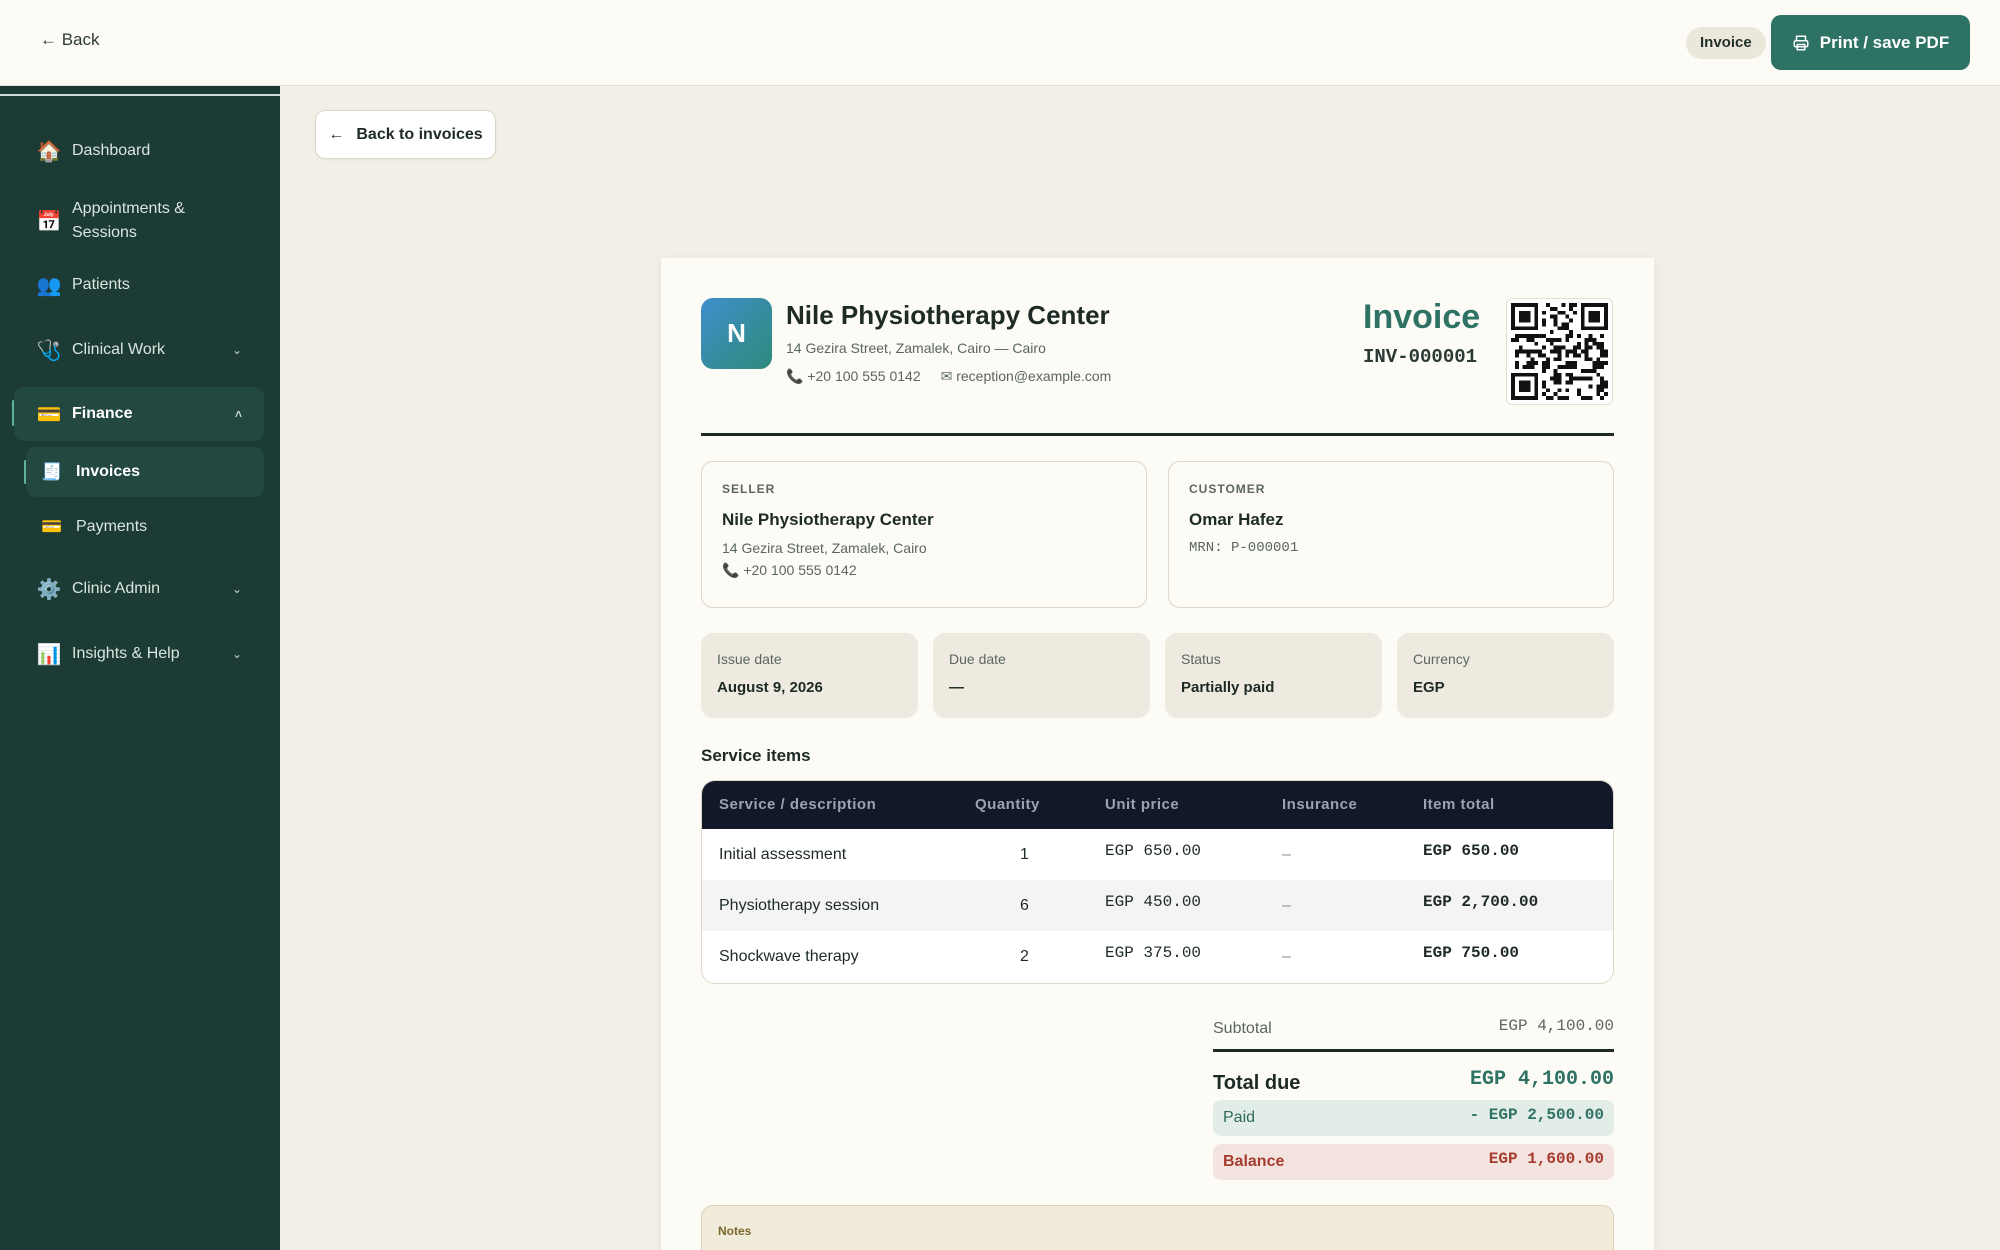  I want to click on column-header: Unit price, so click(1142, 804).